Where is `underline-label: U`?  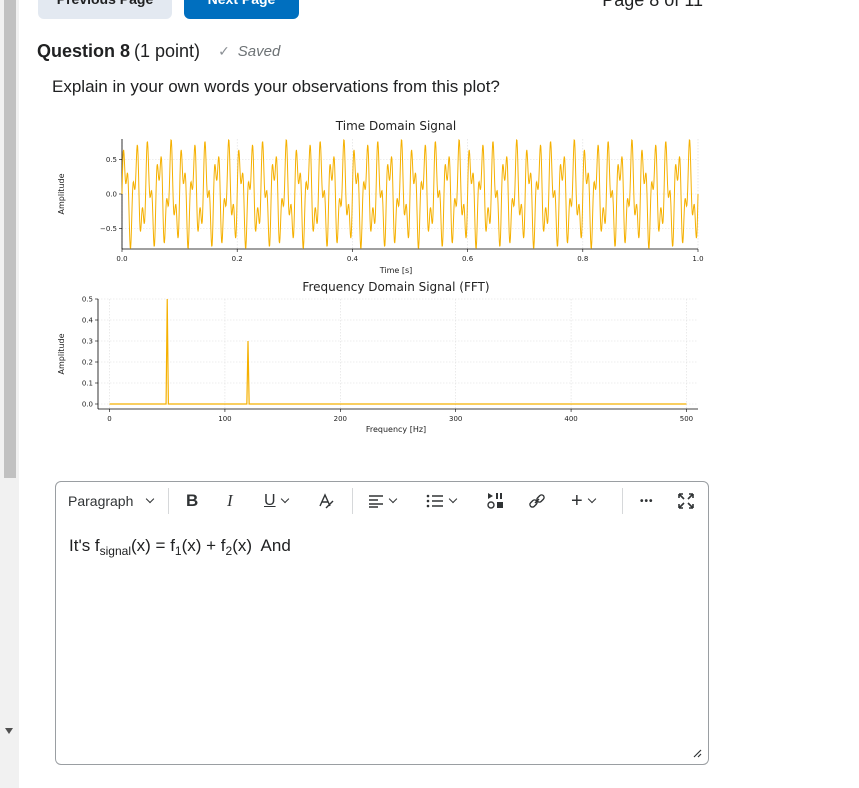 underline-label: U is located at coordinates (270, 500).